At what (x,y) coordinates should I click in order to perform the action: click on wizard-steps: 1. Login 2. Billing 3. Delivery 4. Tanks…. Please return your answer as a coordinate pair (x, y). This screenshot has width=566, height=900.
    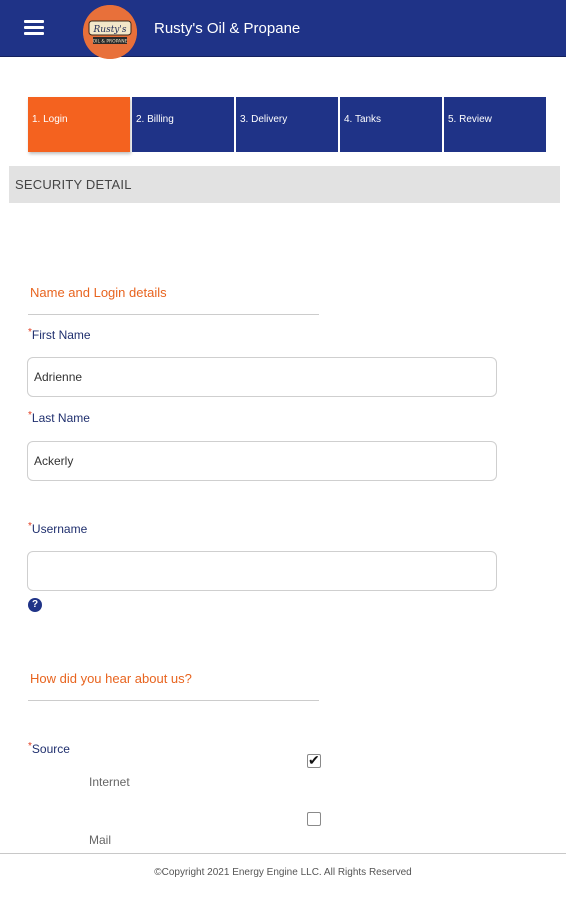
    Looking at the image, I should click on (288, 124).